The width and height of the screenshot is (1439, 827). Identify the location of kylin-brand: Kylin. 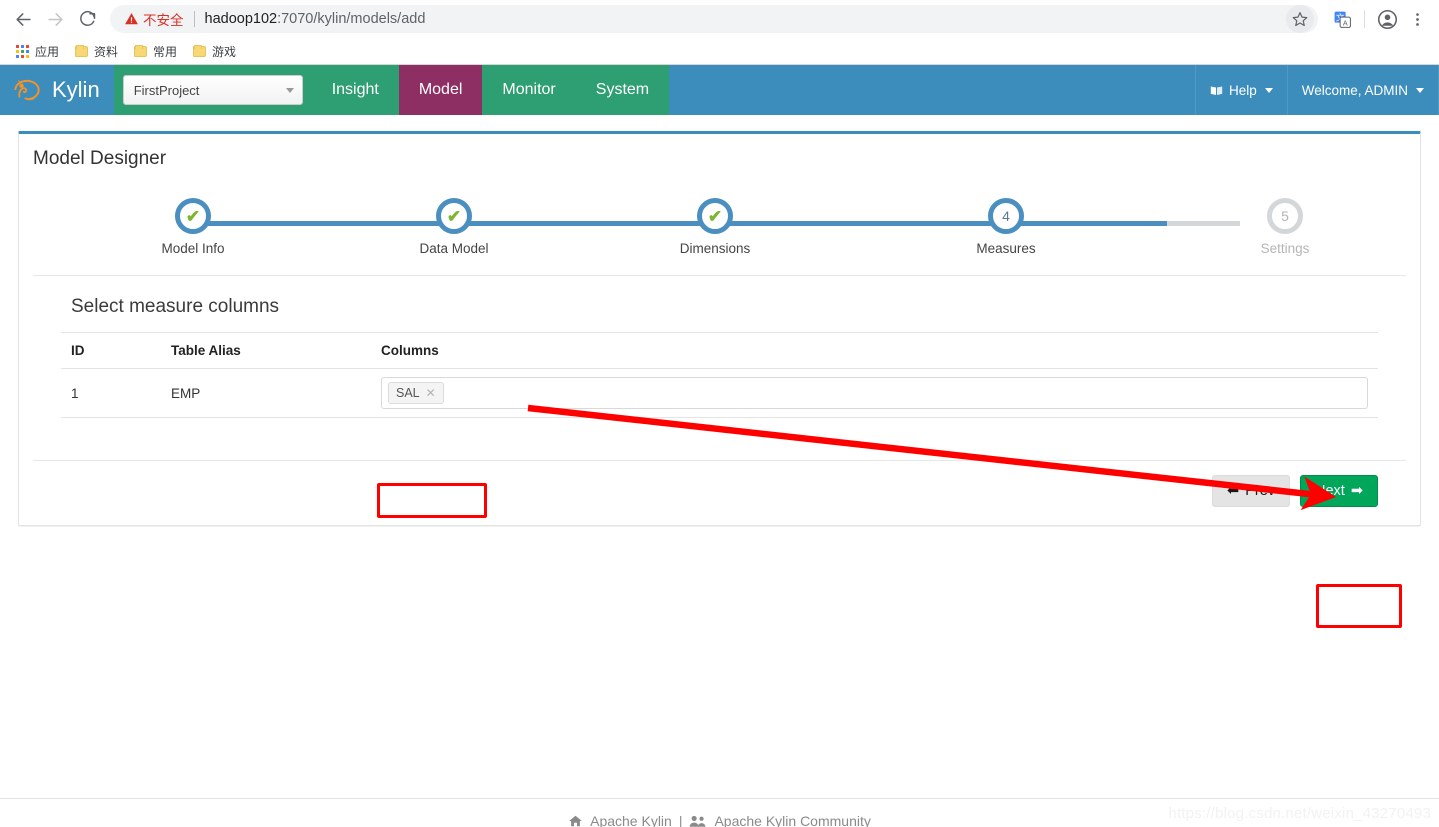
(57, 90).